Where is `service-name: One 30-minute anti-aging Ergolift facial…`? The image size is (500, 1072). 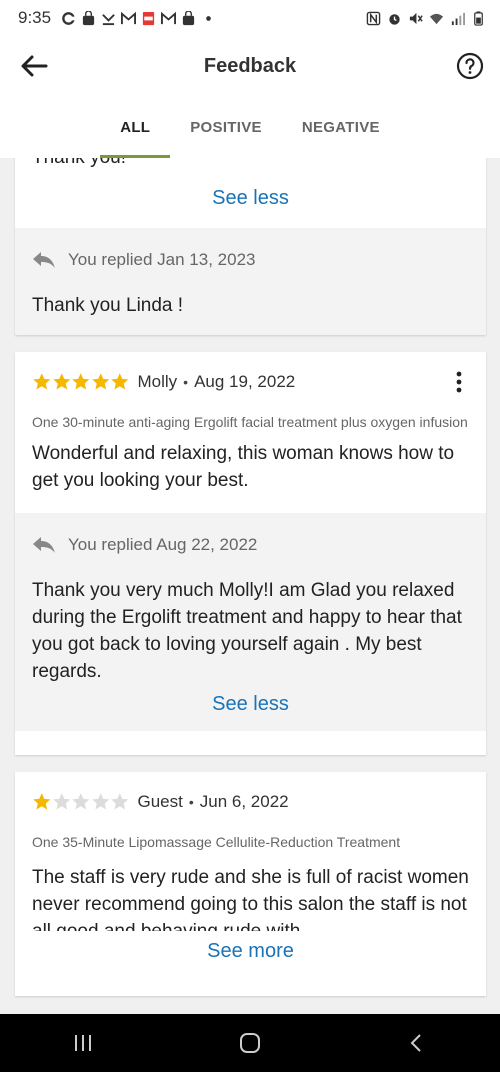
service-name: One 30-minute anti-aging Ergolift facial… is located at coordinates (250, 422).